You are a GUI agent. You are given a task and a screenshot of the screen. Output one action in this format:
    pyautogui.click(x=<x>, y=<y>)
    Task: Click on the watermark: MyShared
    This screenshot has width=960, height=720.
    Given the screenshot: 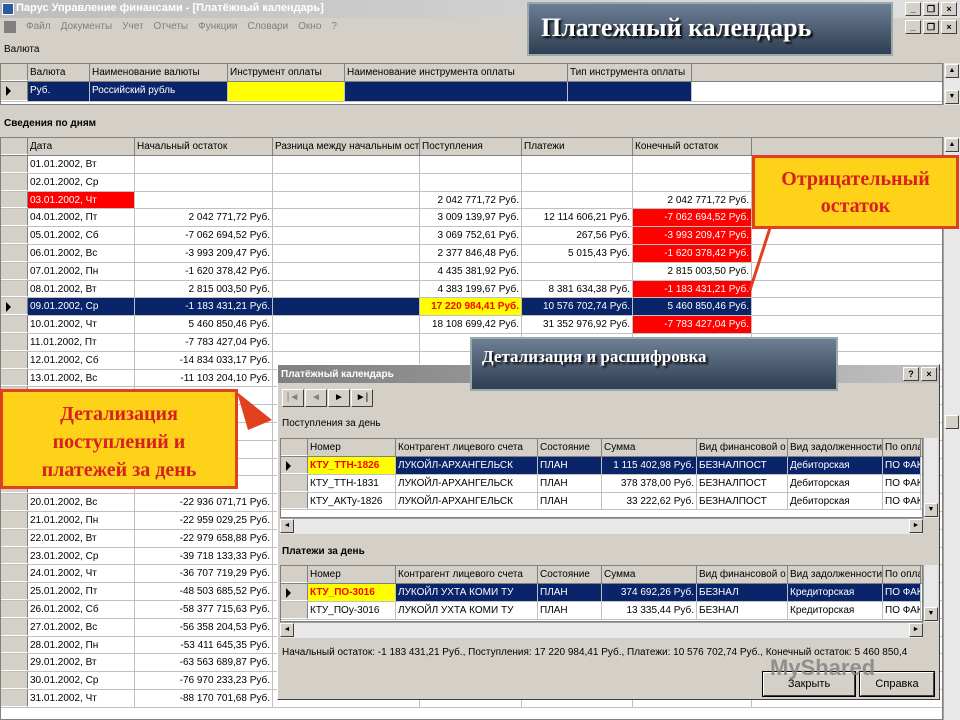 What is the action you would take?
    pyautogui.click(x=823, y=667)
    